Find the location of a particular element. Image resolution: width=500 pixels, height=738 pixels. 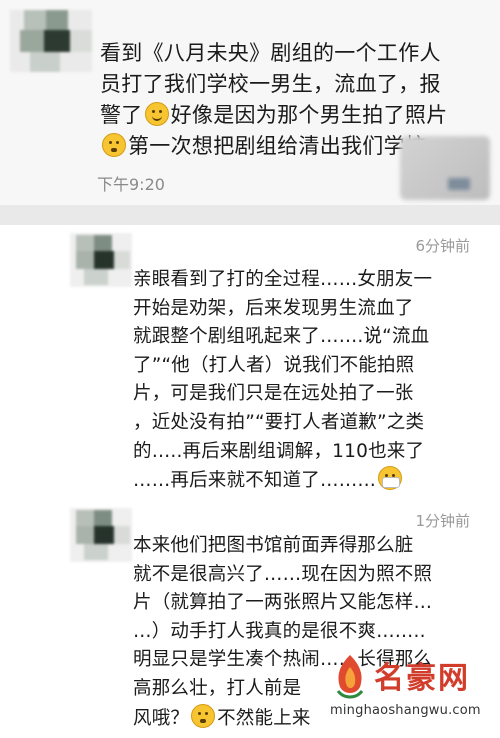

mask-emoji-icon is located at coordinates (390, 478).